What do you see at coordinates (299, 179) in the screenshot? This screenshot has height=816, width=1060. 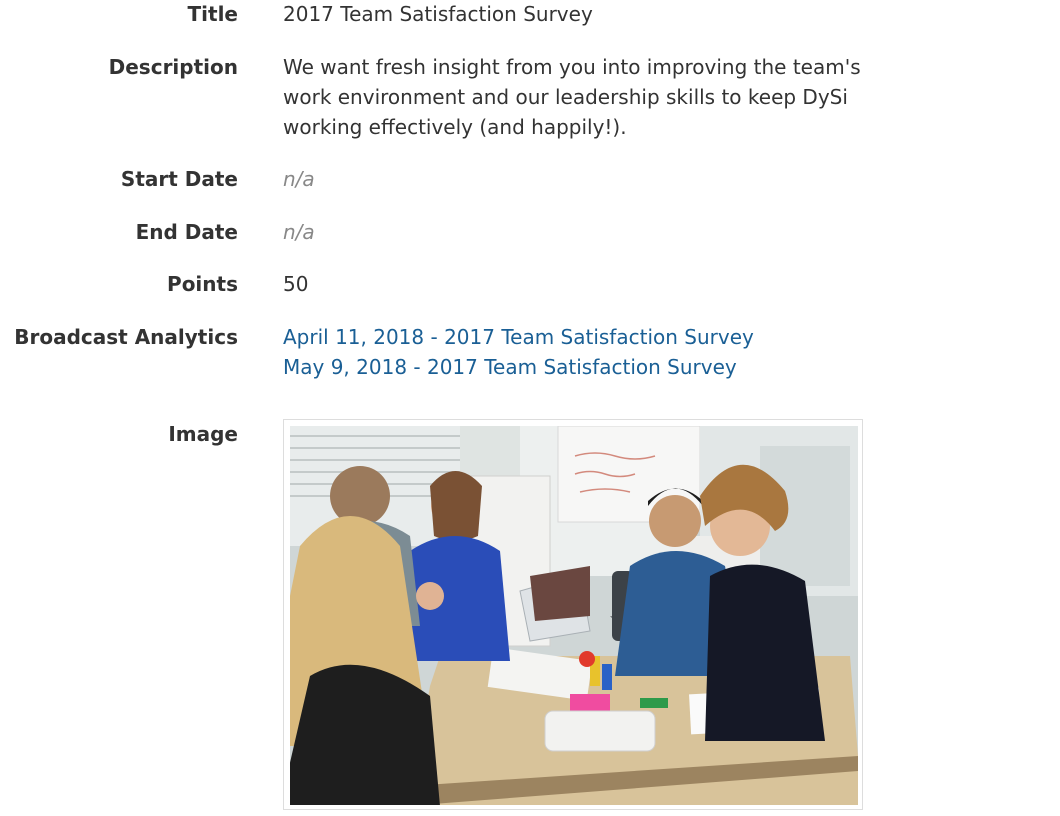 I see `start-date-value: n/a` at bounding box center [299, 179].